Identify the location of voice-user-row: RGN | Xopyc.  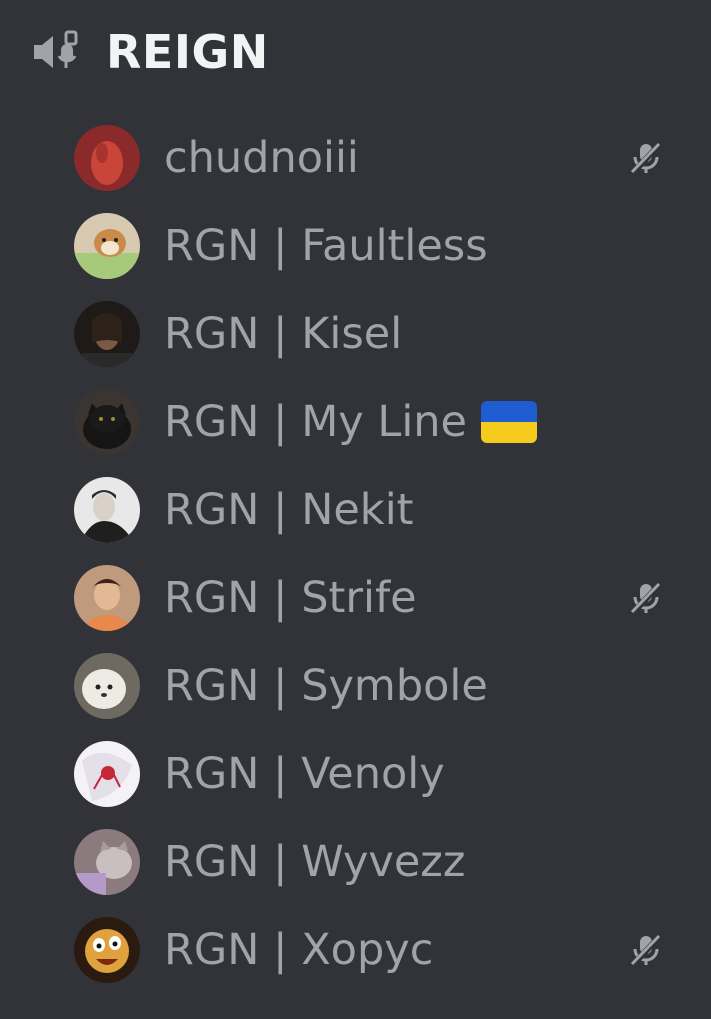
(379, 950).